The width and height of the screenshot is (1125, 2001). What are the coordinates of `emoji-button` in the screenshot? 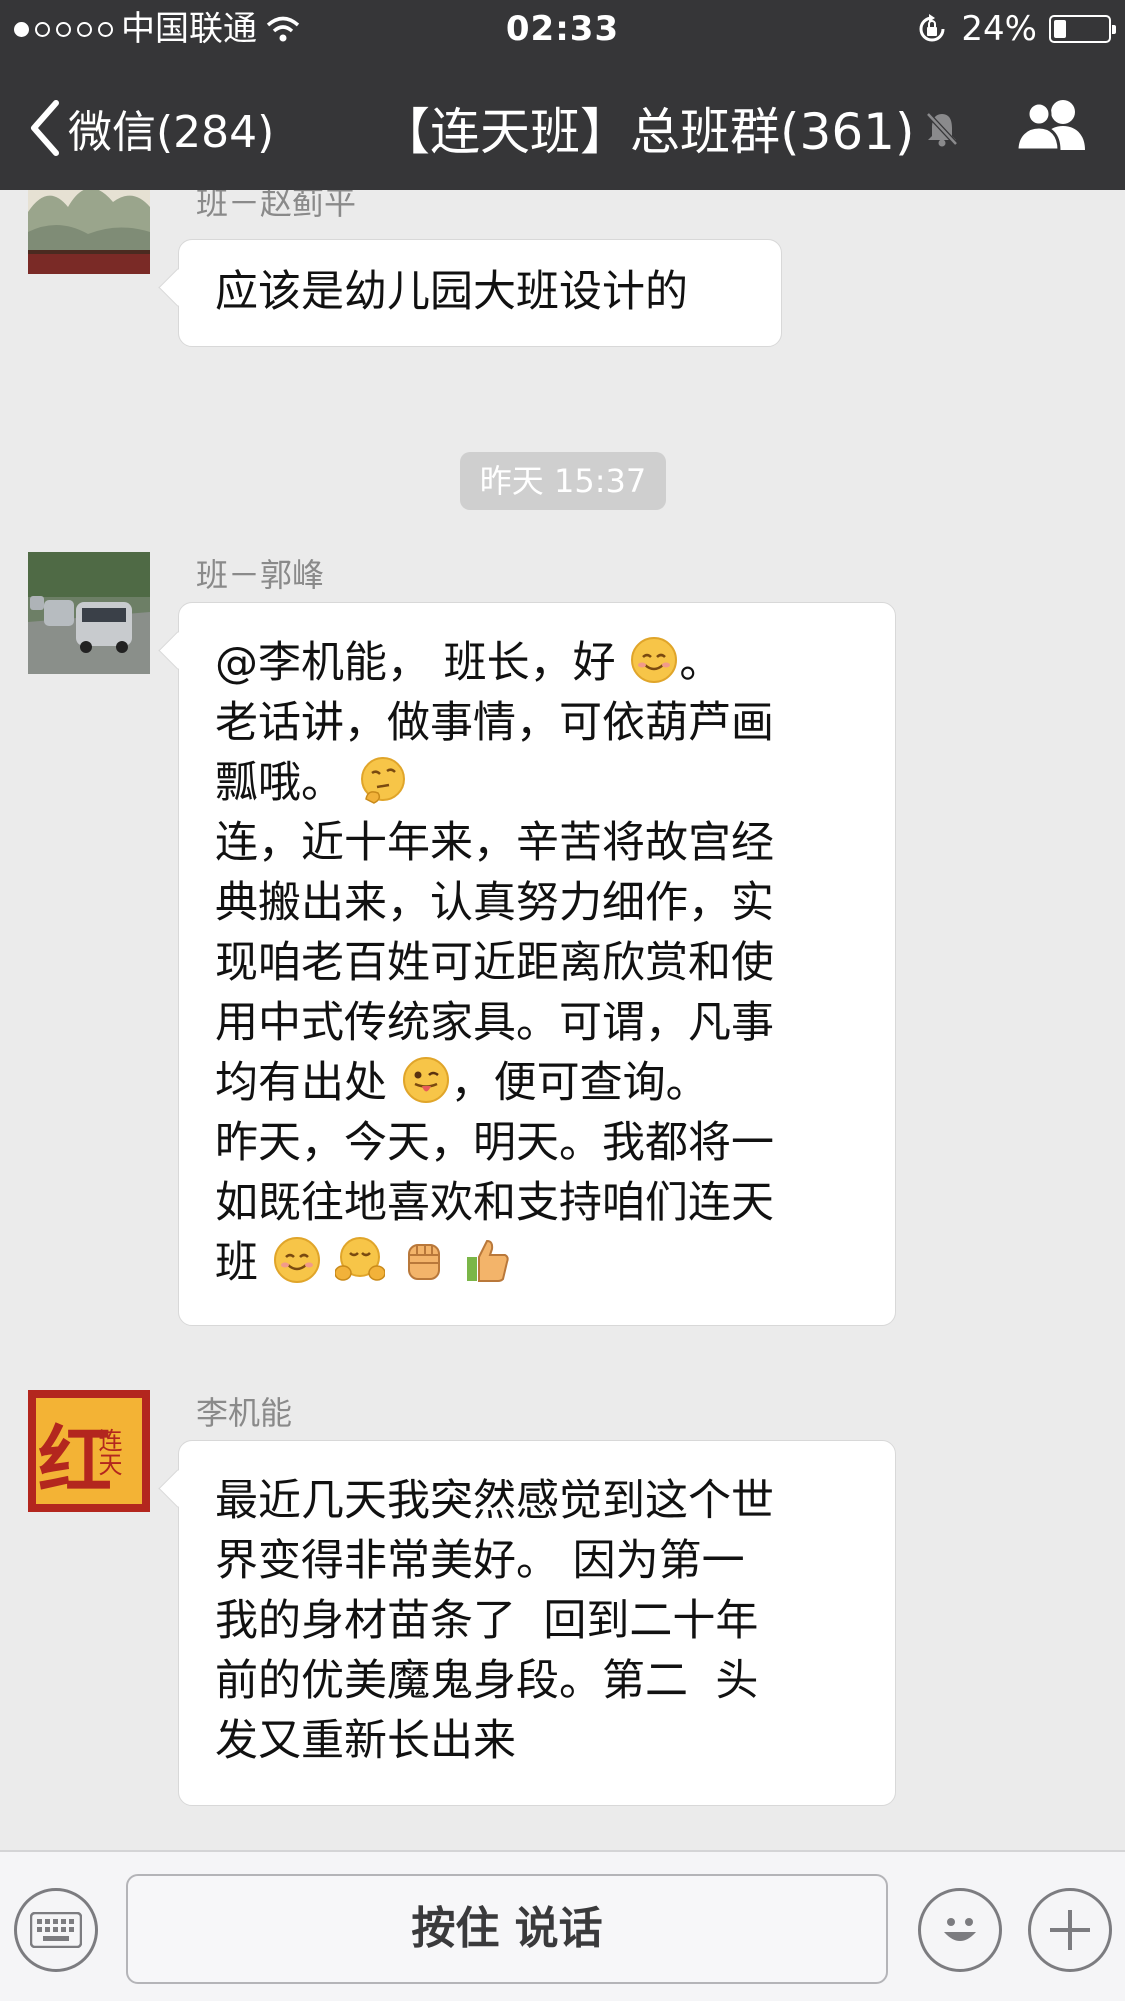 It's located at (960, 1930).